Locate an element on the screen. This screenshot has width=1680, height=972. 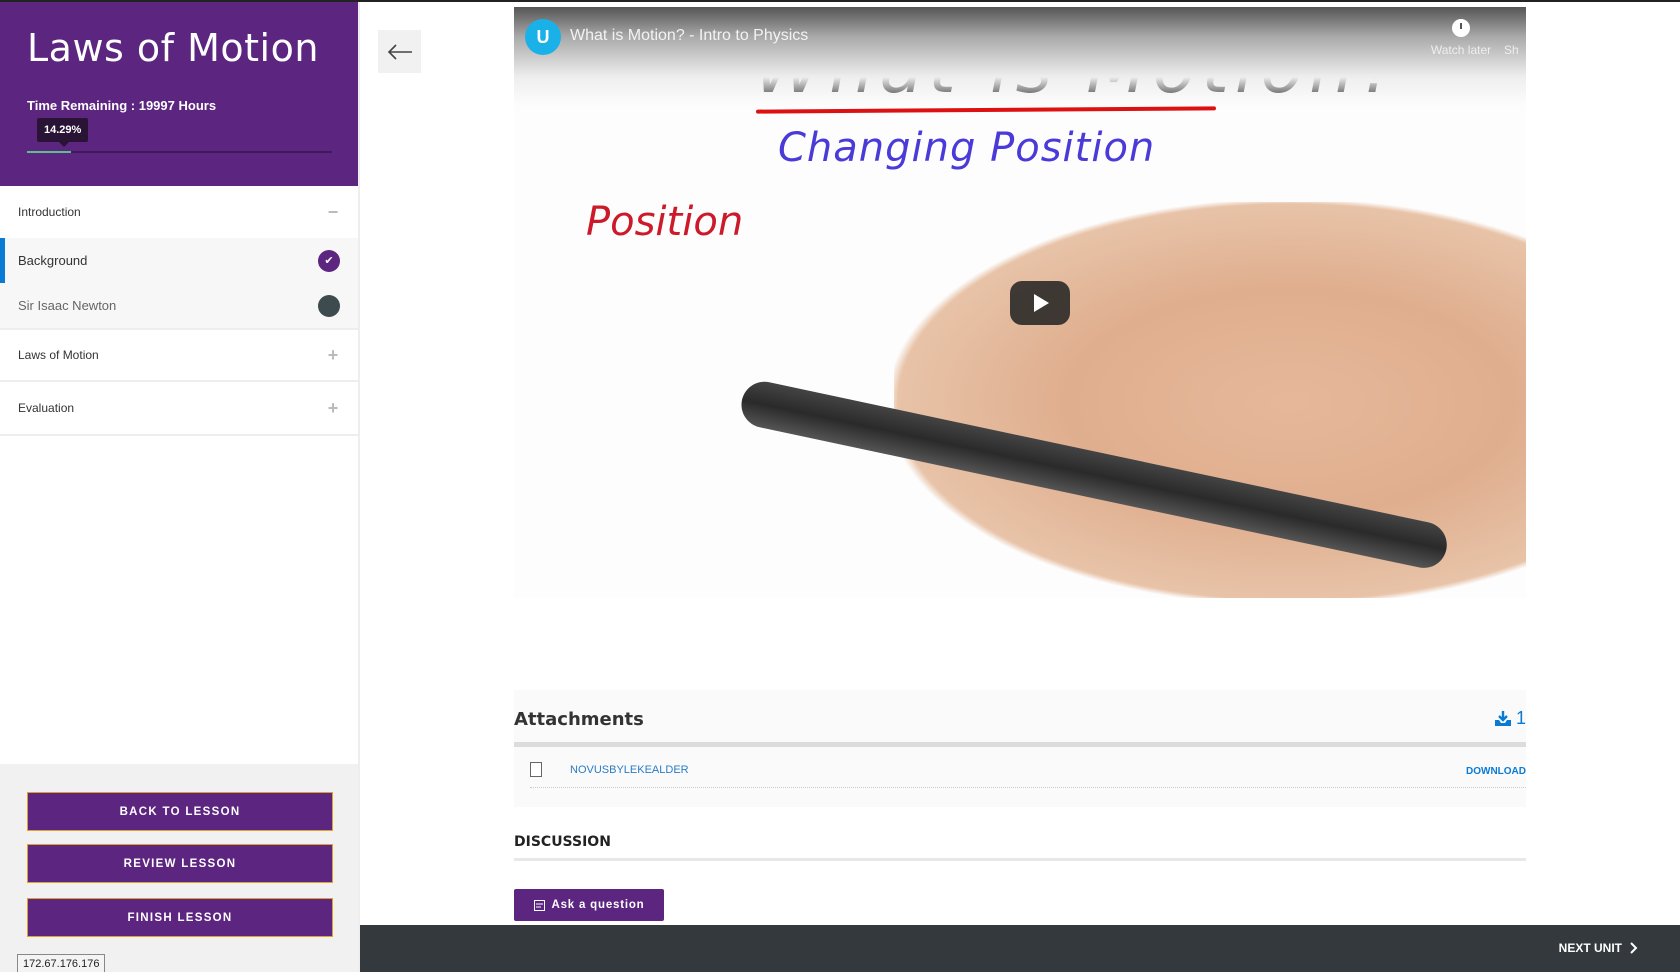
download-link: DOWNLOAD is located at coordinates (1496, 771).